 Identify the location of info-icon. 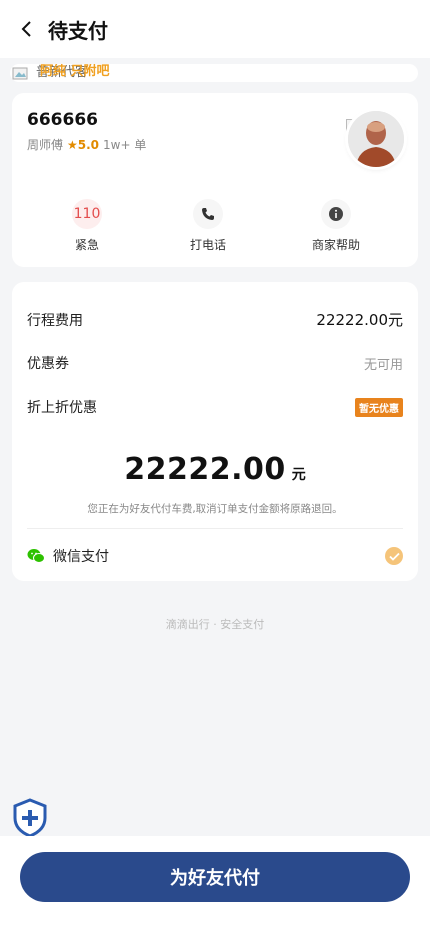
(336, 214).